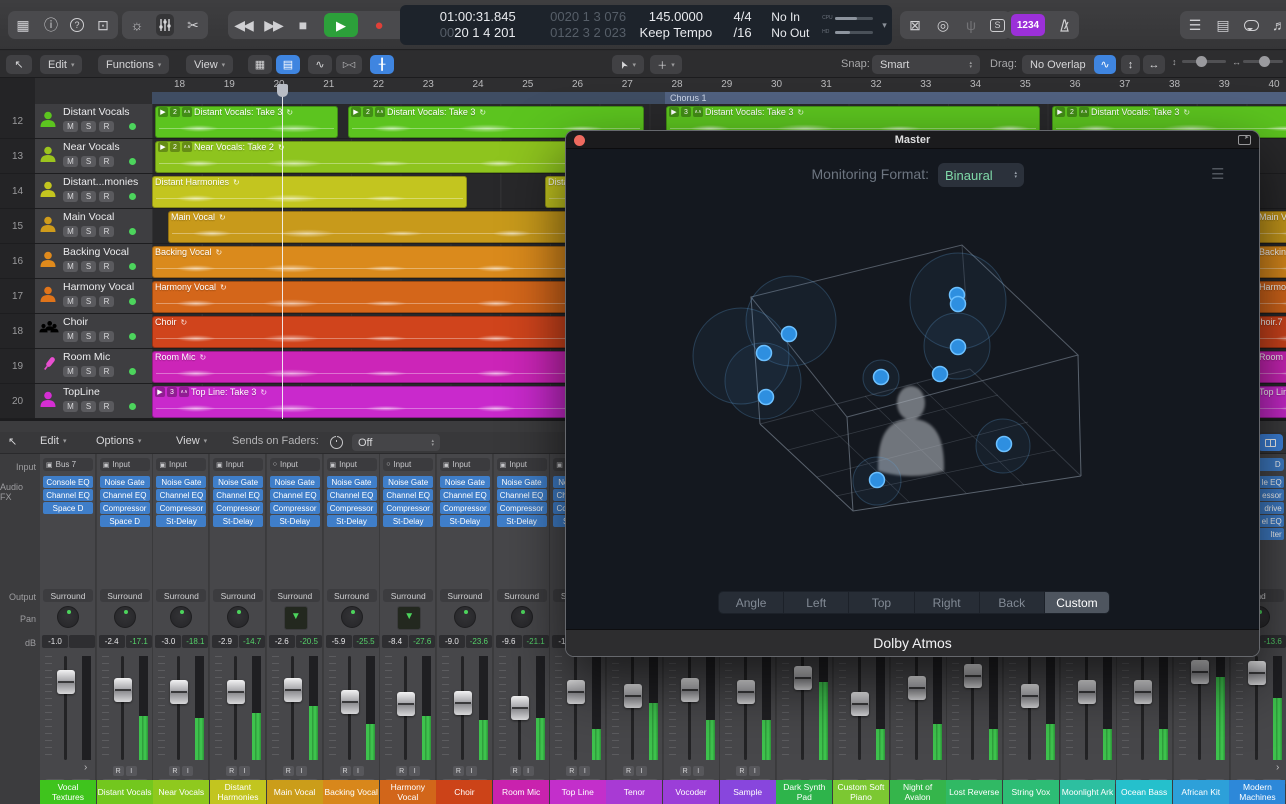  What do you see at coordinates (464, 792) in the screenshot?
I see `strip-name-label: Choir` at bounding box center [464, 792].